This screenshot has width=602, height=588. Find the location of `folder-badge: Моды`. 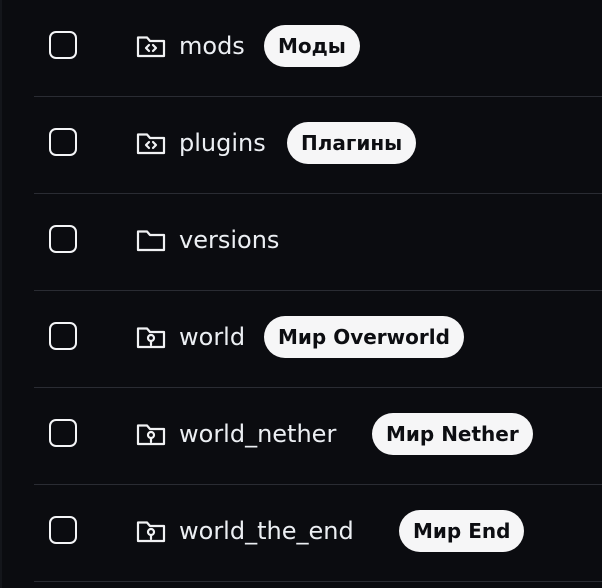

folder-badge: Моды is located at coordinates (312, 46).